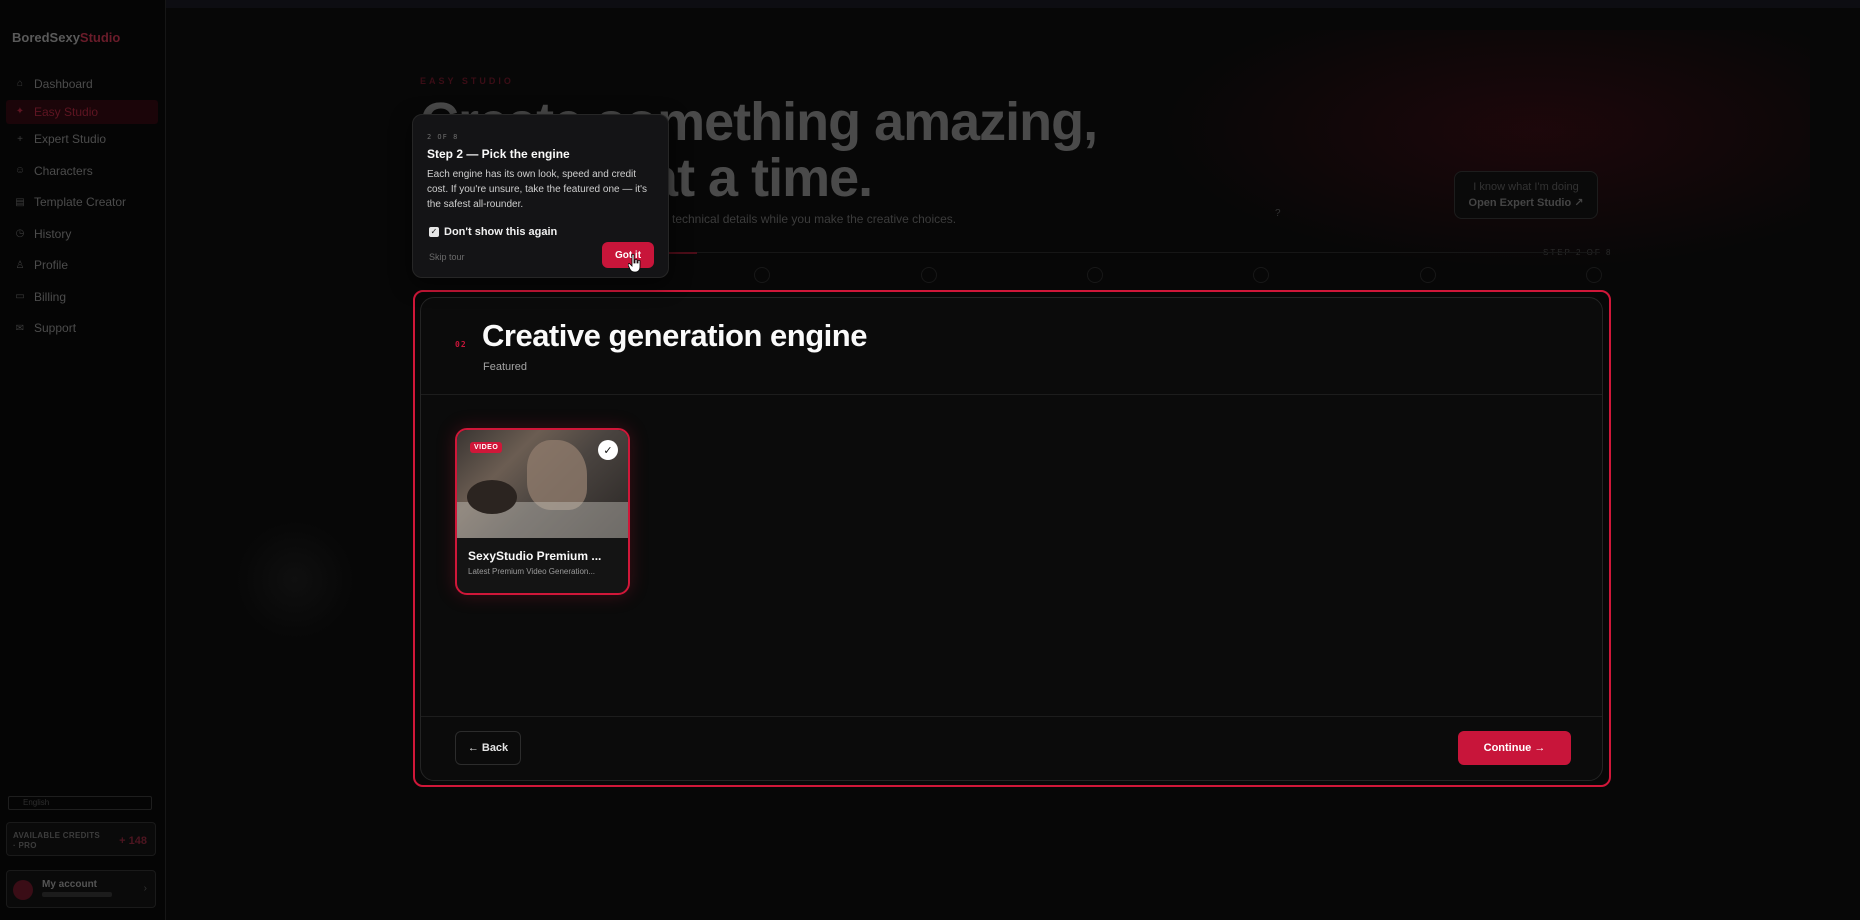 The image size is (1860, 920). What do you see at coordinates (1278, 213) in the screenshot?
I see `help-icon: ?` at bounding box center [1278, 213].